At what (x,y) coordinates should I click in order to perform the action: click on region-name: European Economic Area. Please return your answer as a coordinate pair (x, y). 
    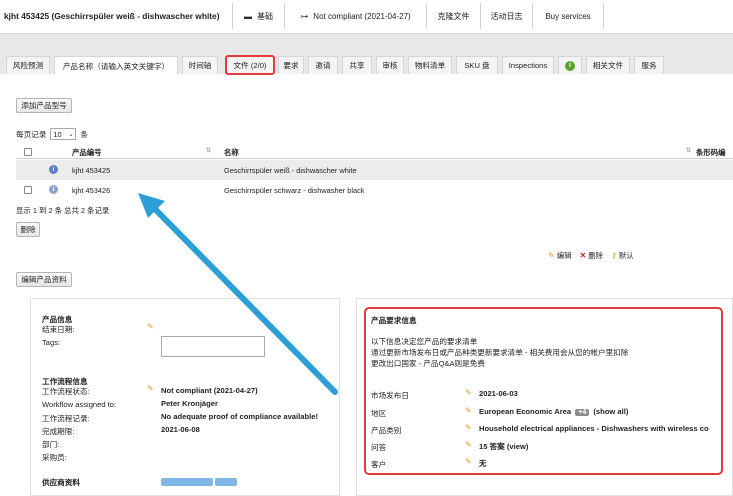
    Looking at the image, I should click on (525, 411).